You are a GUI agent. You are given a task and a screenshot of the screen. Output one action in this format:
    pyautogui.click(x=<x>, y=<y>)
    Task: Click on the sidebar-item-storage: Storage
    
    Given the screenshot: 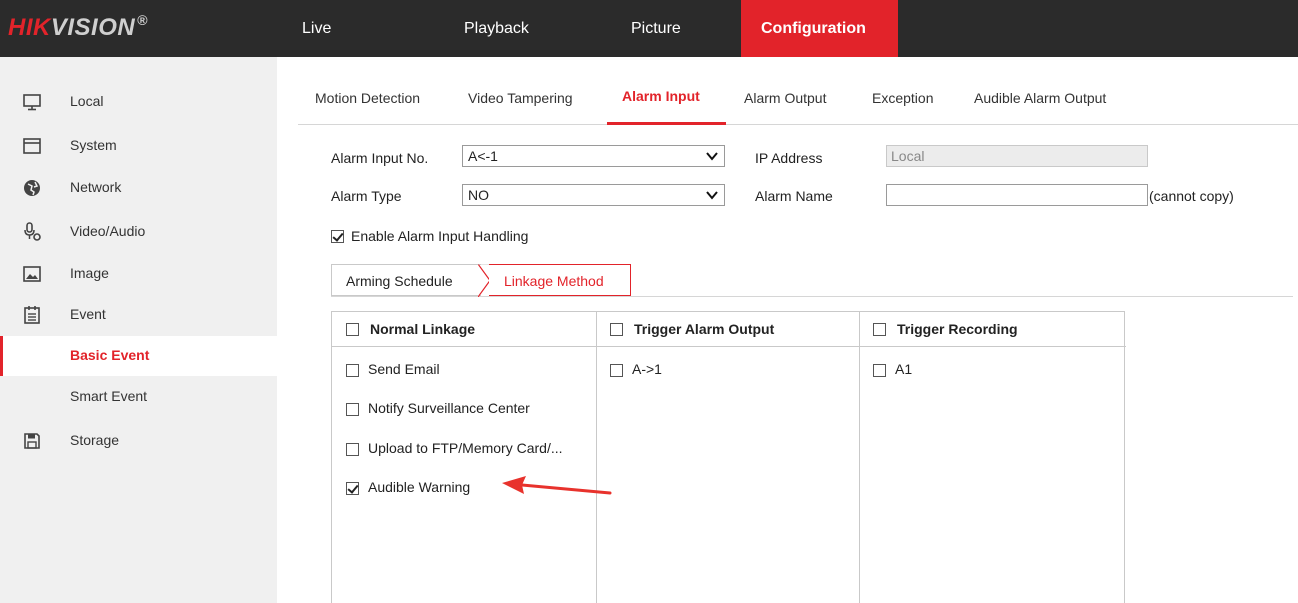 What is the action you would take?
    pyautogui.click(x=138, y=441)
    